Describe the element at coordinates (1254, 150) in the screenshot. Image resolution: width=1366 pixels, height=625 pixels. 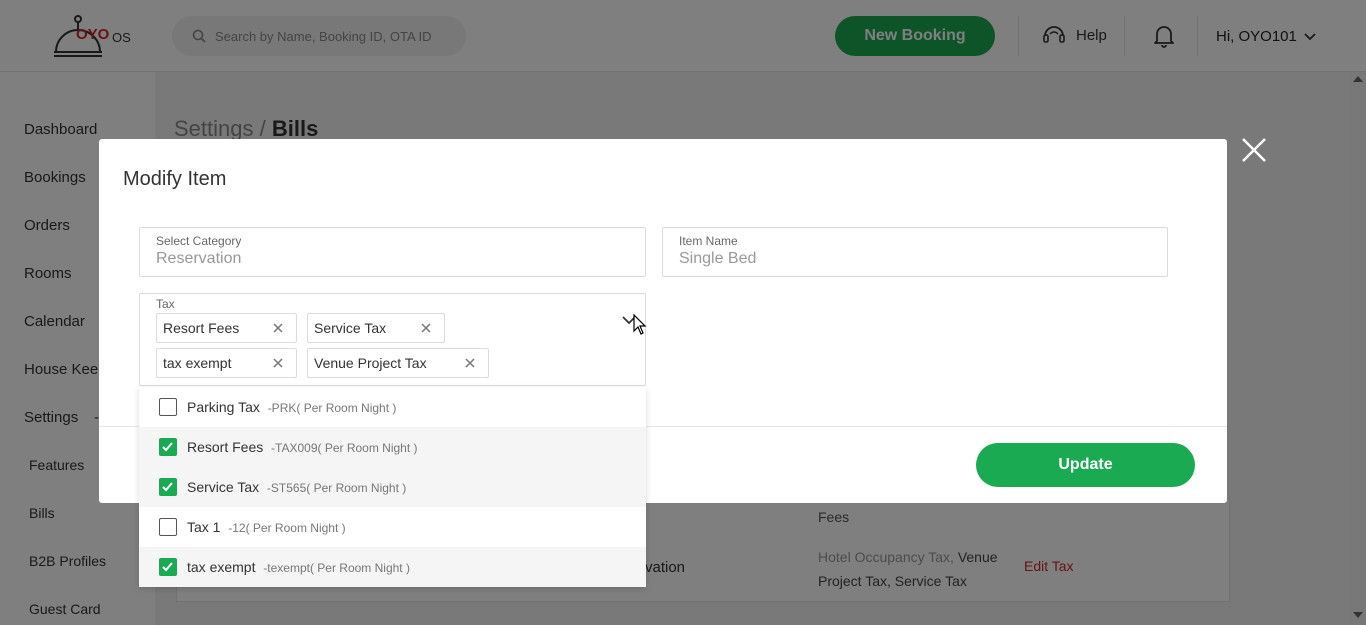
I see `close-modal-icon` at that location.